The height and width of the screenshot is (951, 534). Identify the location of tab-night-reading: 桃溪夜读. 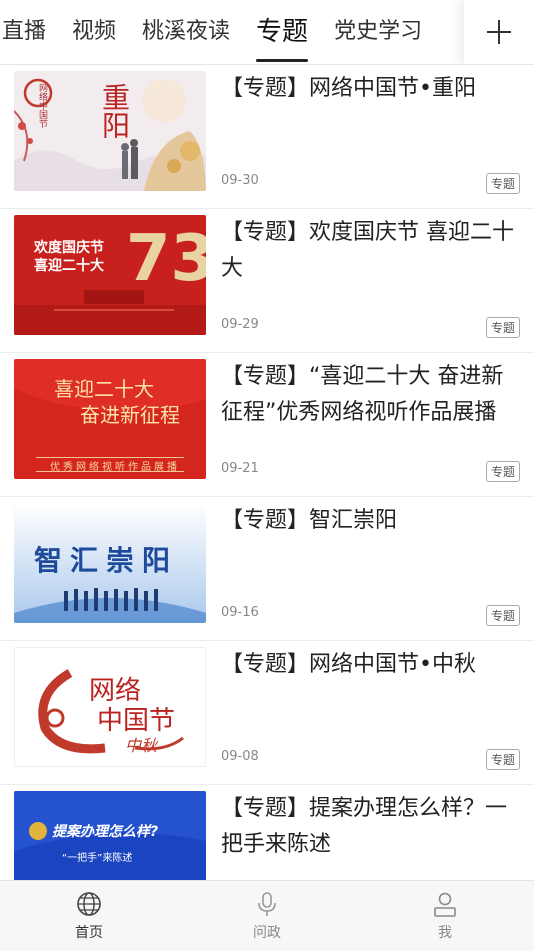
(186, 32).